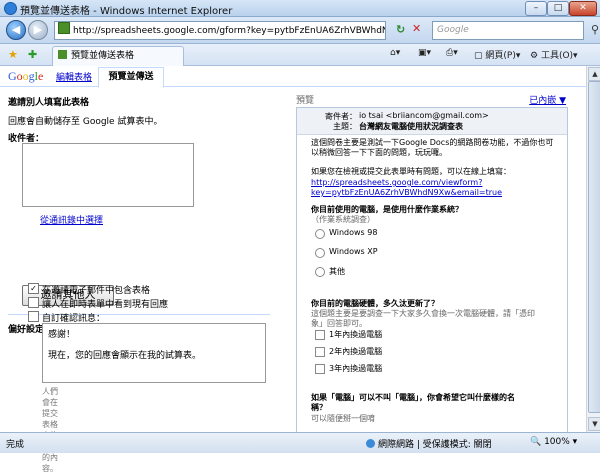  What do you see at coordinates (154, 353) in the screenshot?
I see `confirm-message-input: 感謝！ 現在，您的回應會顯示在我的試算表。` at bounding box center [154, 353].